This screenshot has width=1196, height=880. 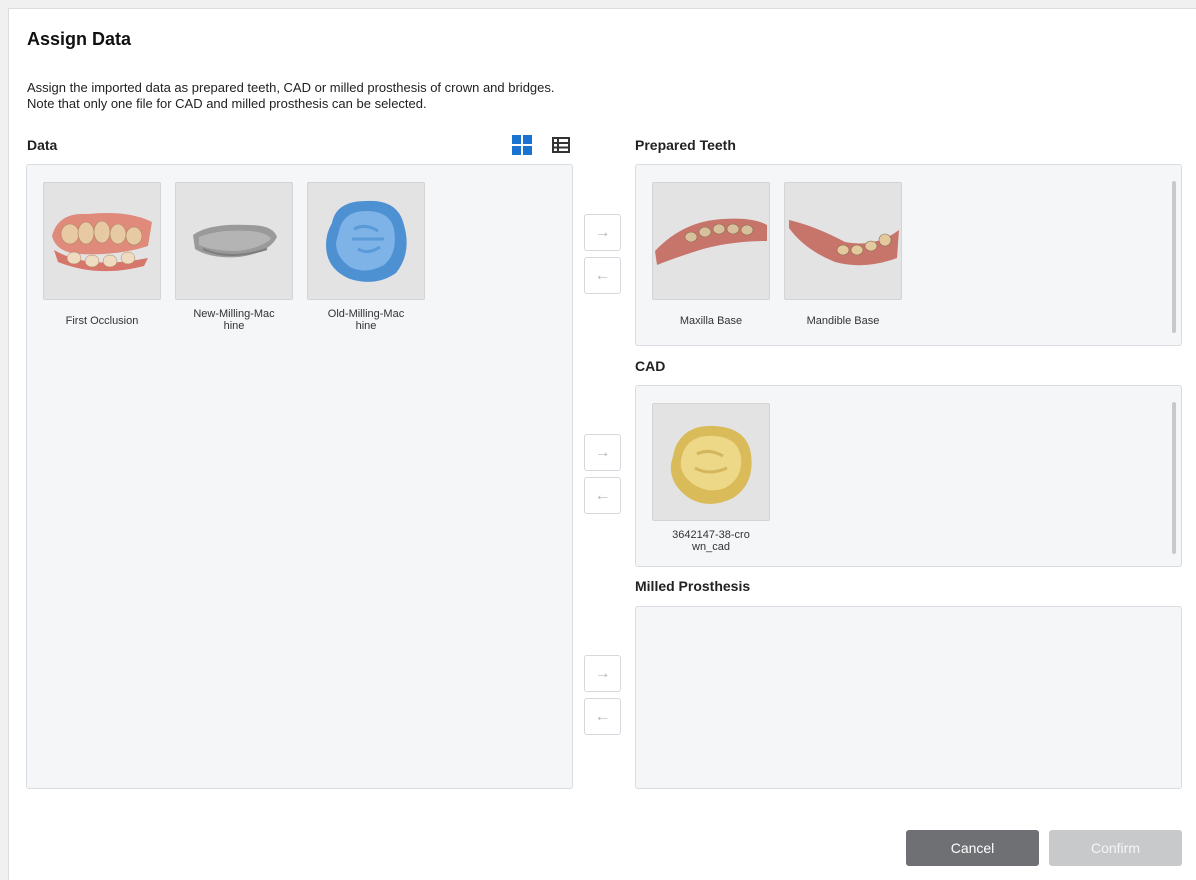 I want to click on assign-to-milled-button: →, so click(x=602, y=673).